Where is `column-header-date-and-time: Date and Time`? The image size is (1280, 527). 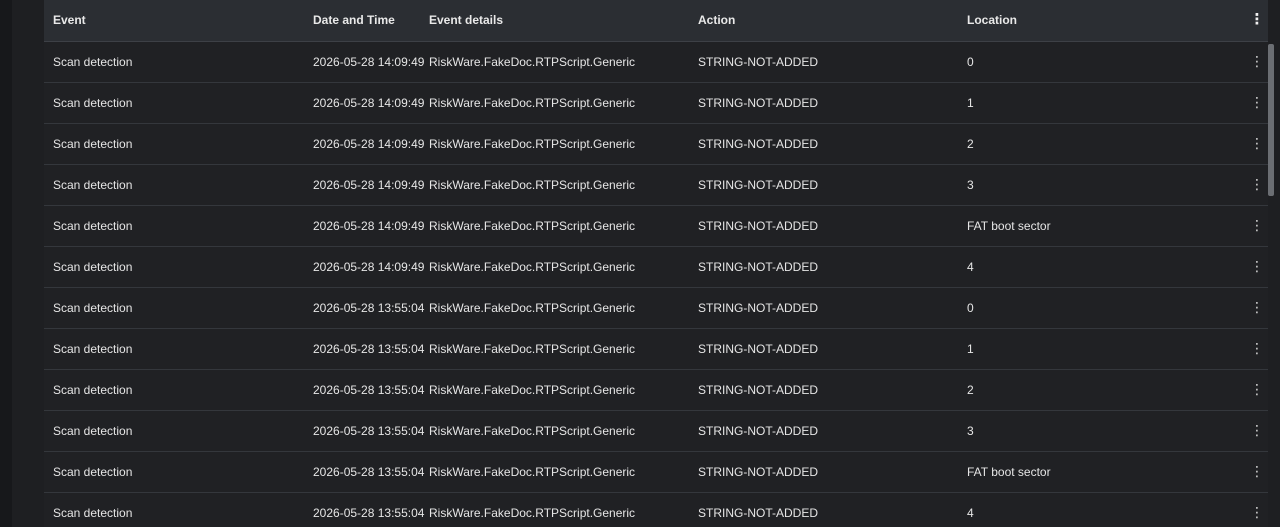
column-header-date-and-time: Date and Time is located at coordinates (371, 21).